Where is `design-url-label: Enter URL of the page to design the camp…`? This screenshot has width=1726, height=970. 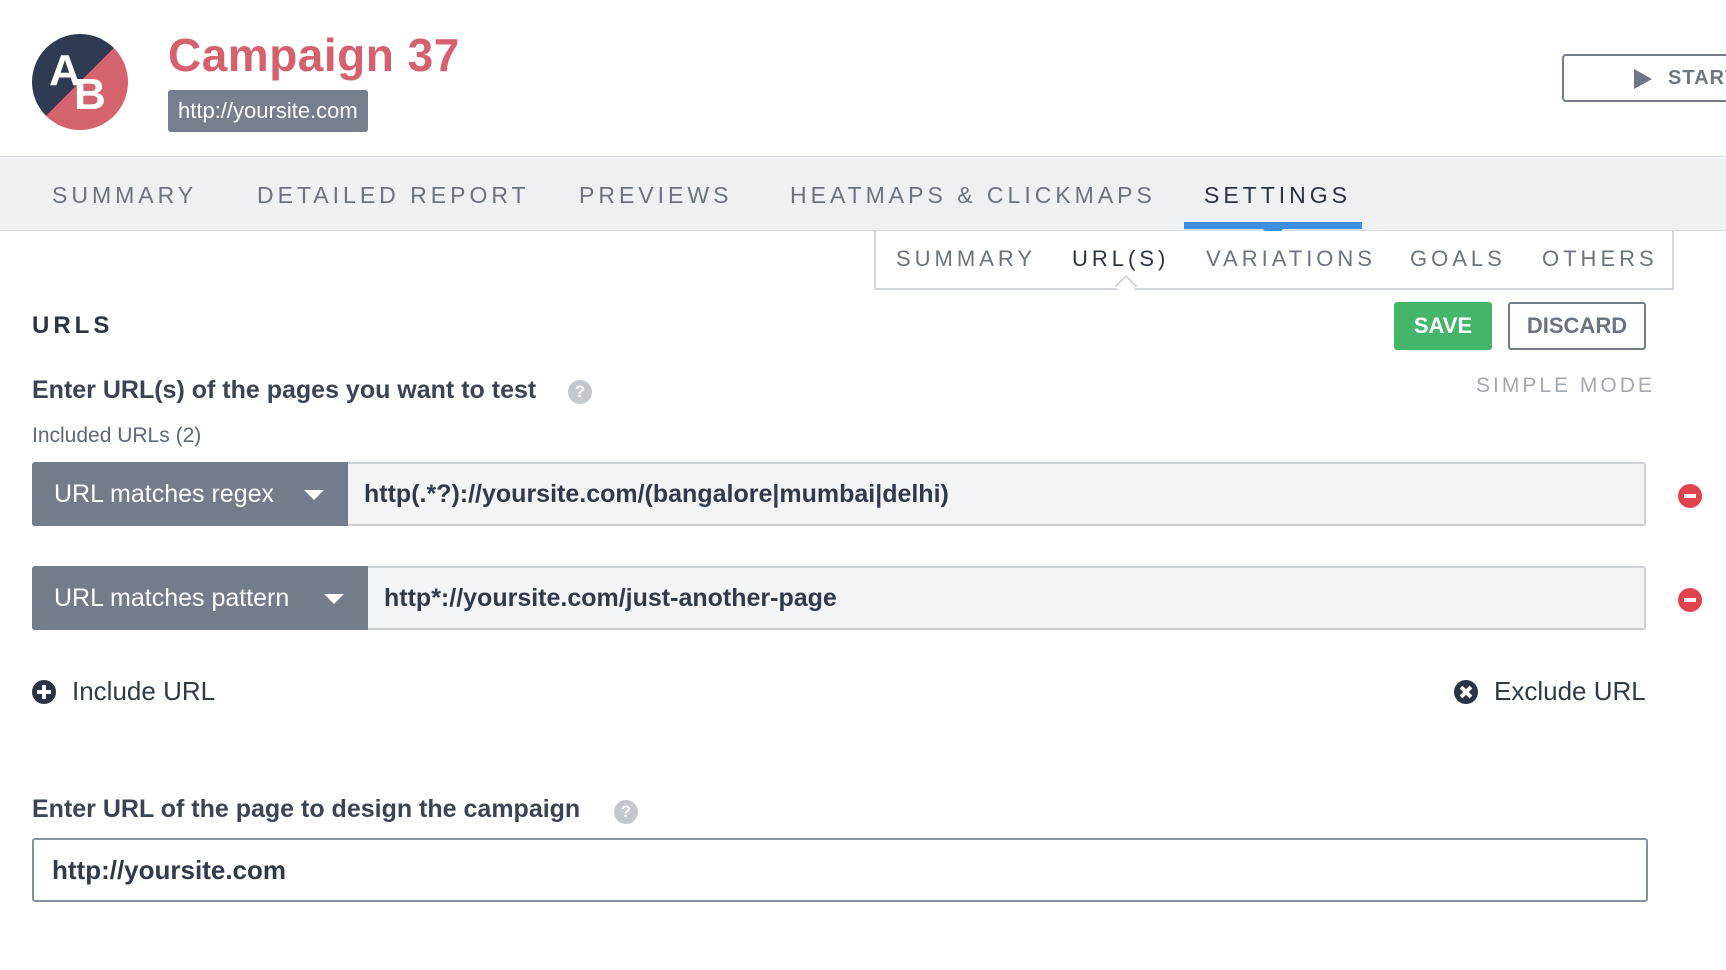
design-url-label: Enter URL of the page to design the camp… is located at coordinates (306, 809).